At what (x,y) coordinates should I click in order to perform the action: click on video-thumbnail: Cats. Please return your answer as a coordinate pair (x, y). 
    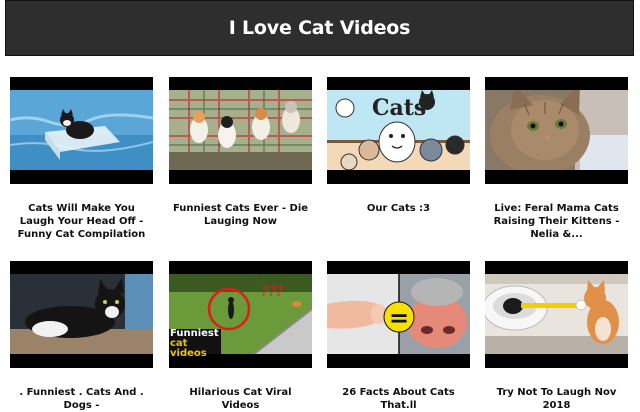
    Looking at the image, I should click on (398, 130).